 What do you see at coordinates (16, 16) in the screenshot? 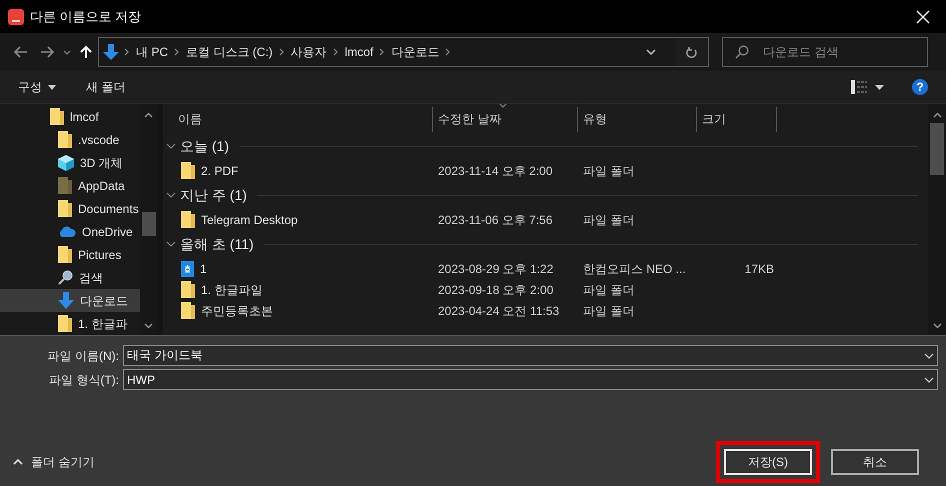
I see `app-logo-icon` at bounding box center [16, 16].